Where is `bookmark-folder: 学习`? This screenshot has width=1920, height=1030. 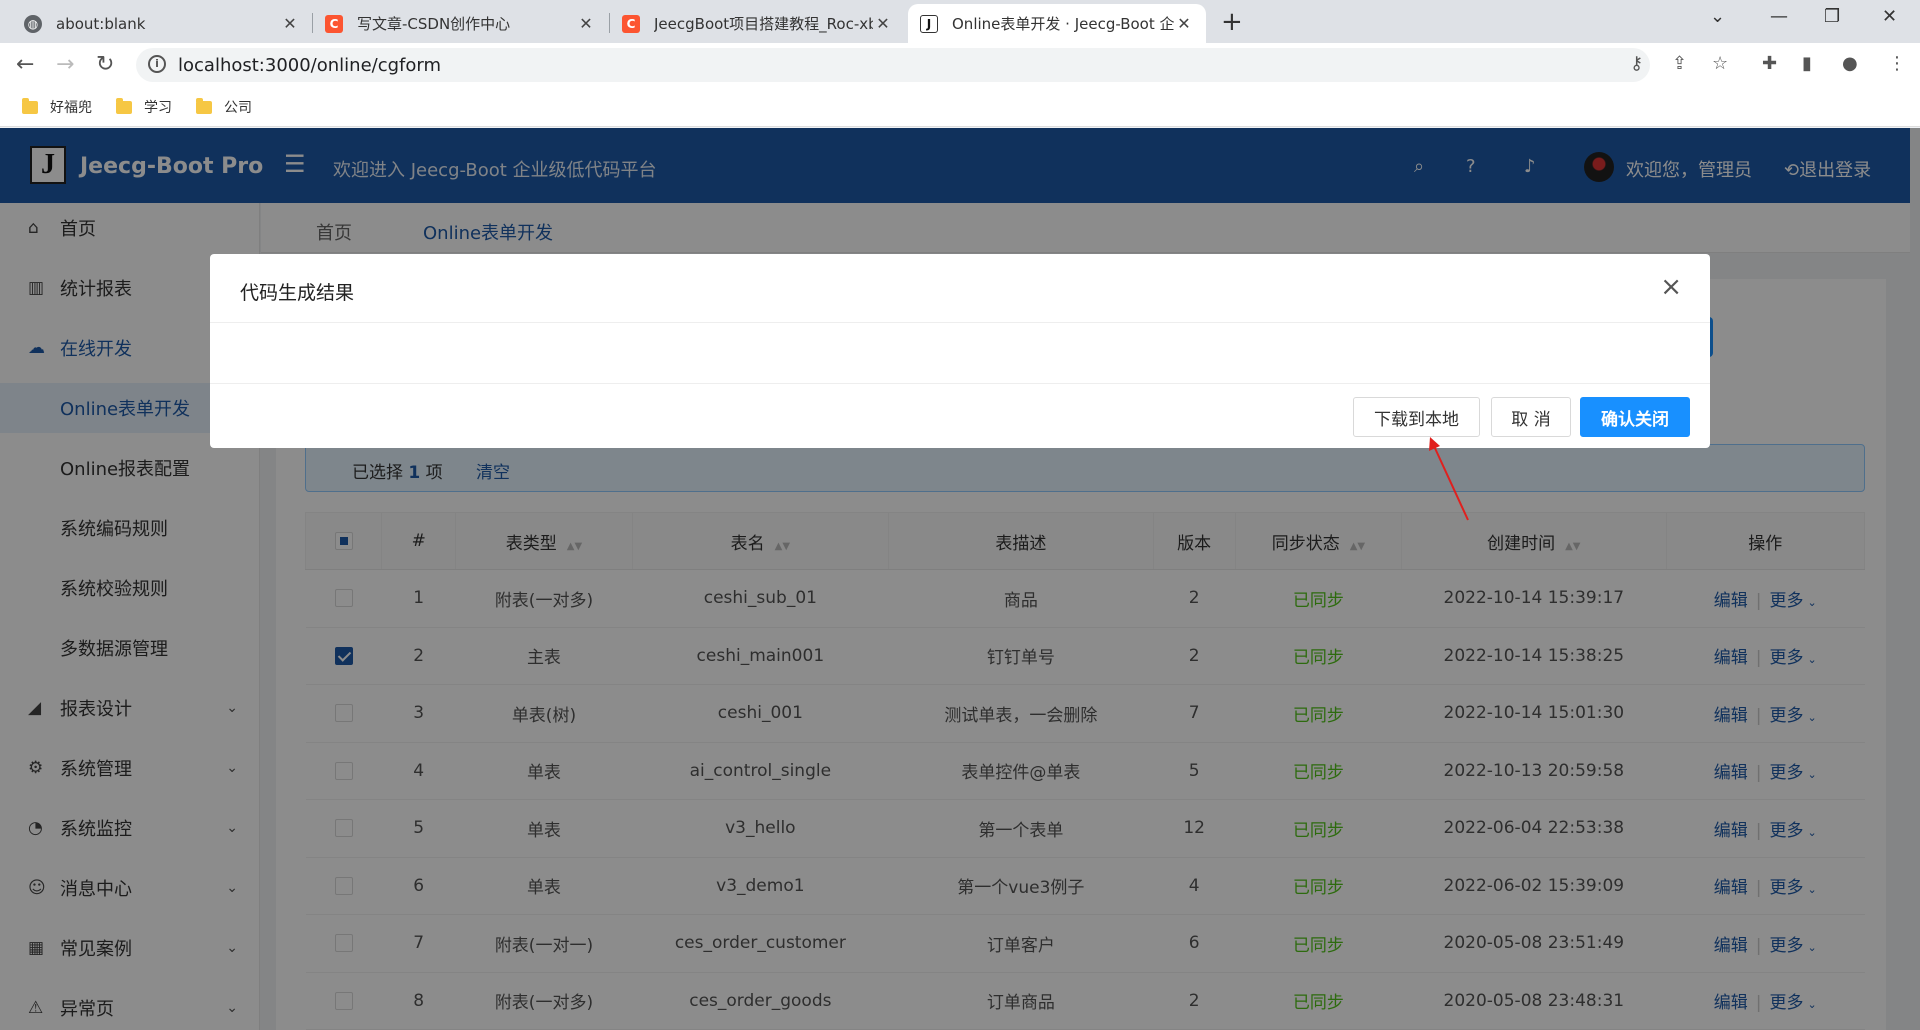
bookmark-folder: 学习 is located at coordinates (144, 107).